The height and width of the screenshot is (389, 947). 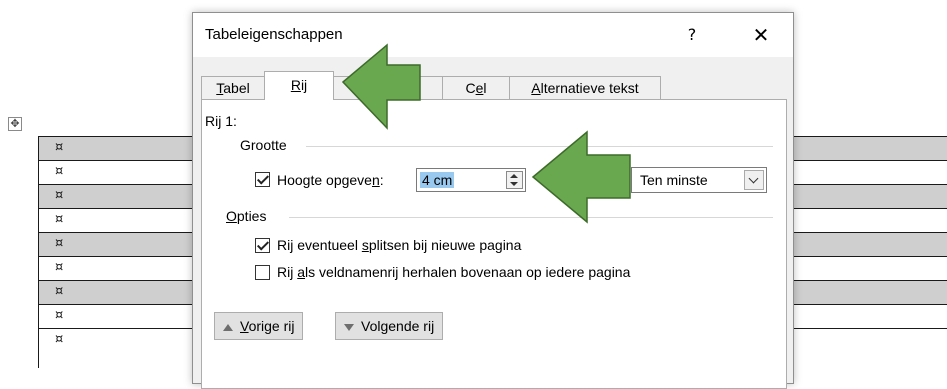 I want to click on annotation-arrows, so click(x=486, y=133).